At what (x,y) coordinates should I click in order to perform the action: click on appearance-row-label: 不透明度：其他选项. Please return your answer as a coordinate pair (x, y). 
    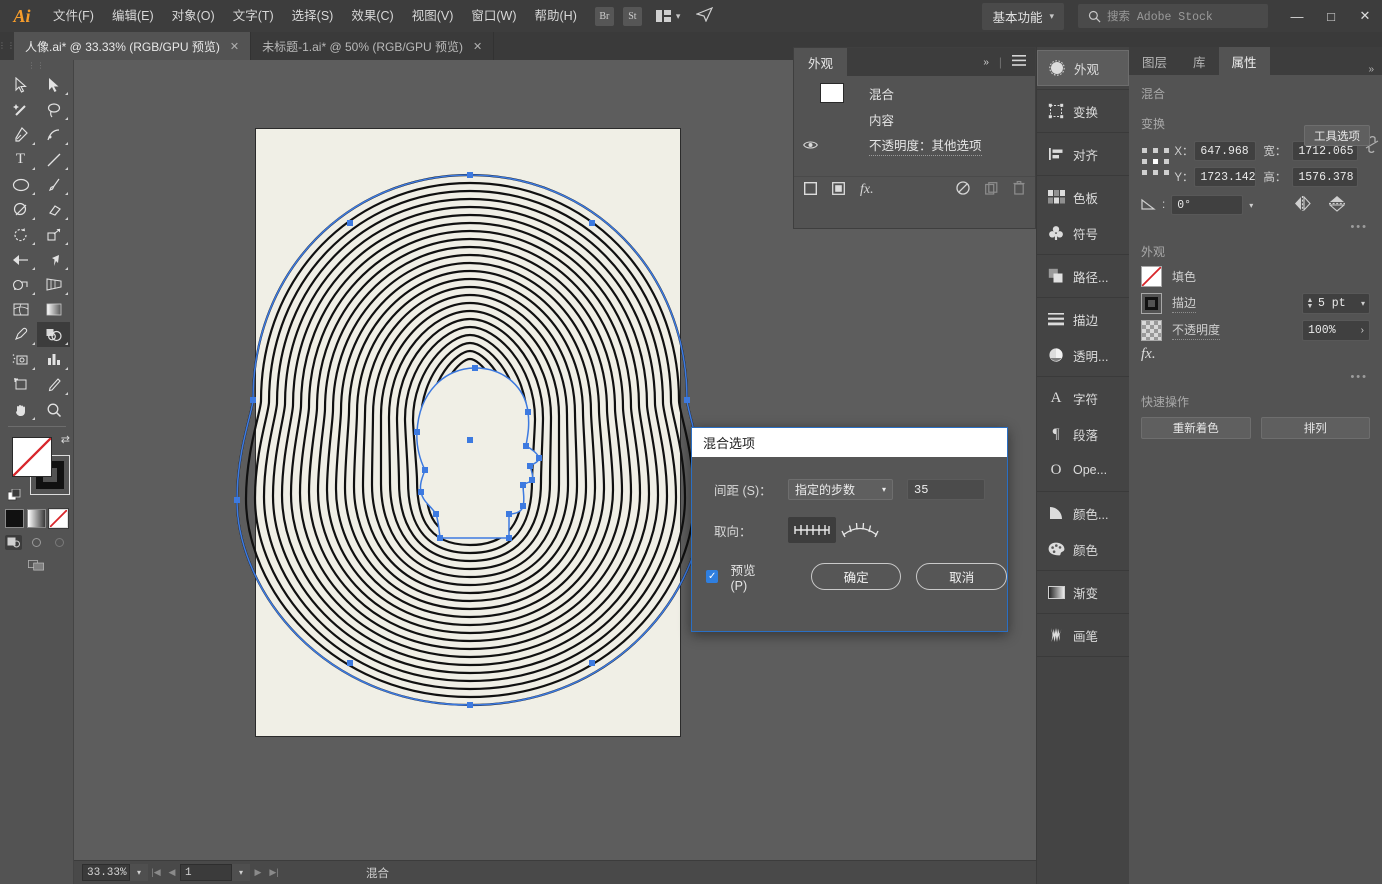
    Looking at the image, I should click on (925, 145).